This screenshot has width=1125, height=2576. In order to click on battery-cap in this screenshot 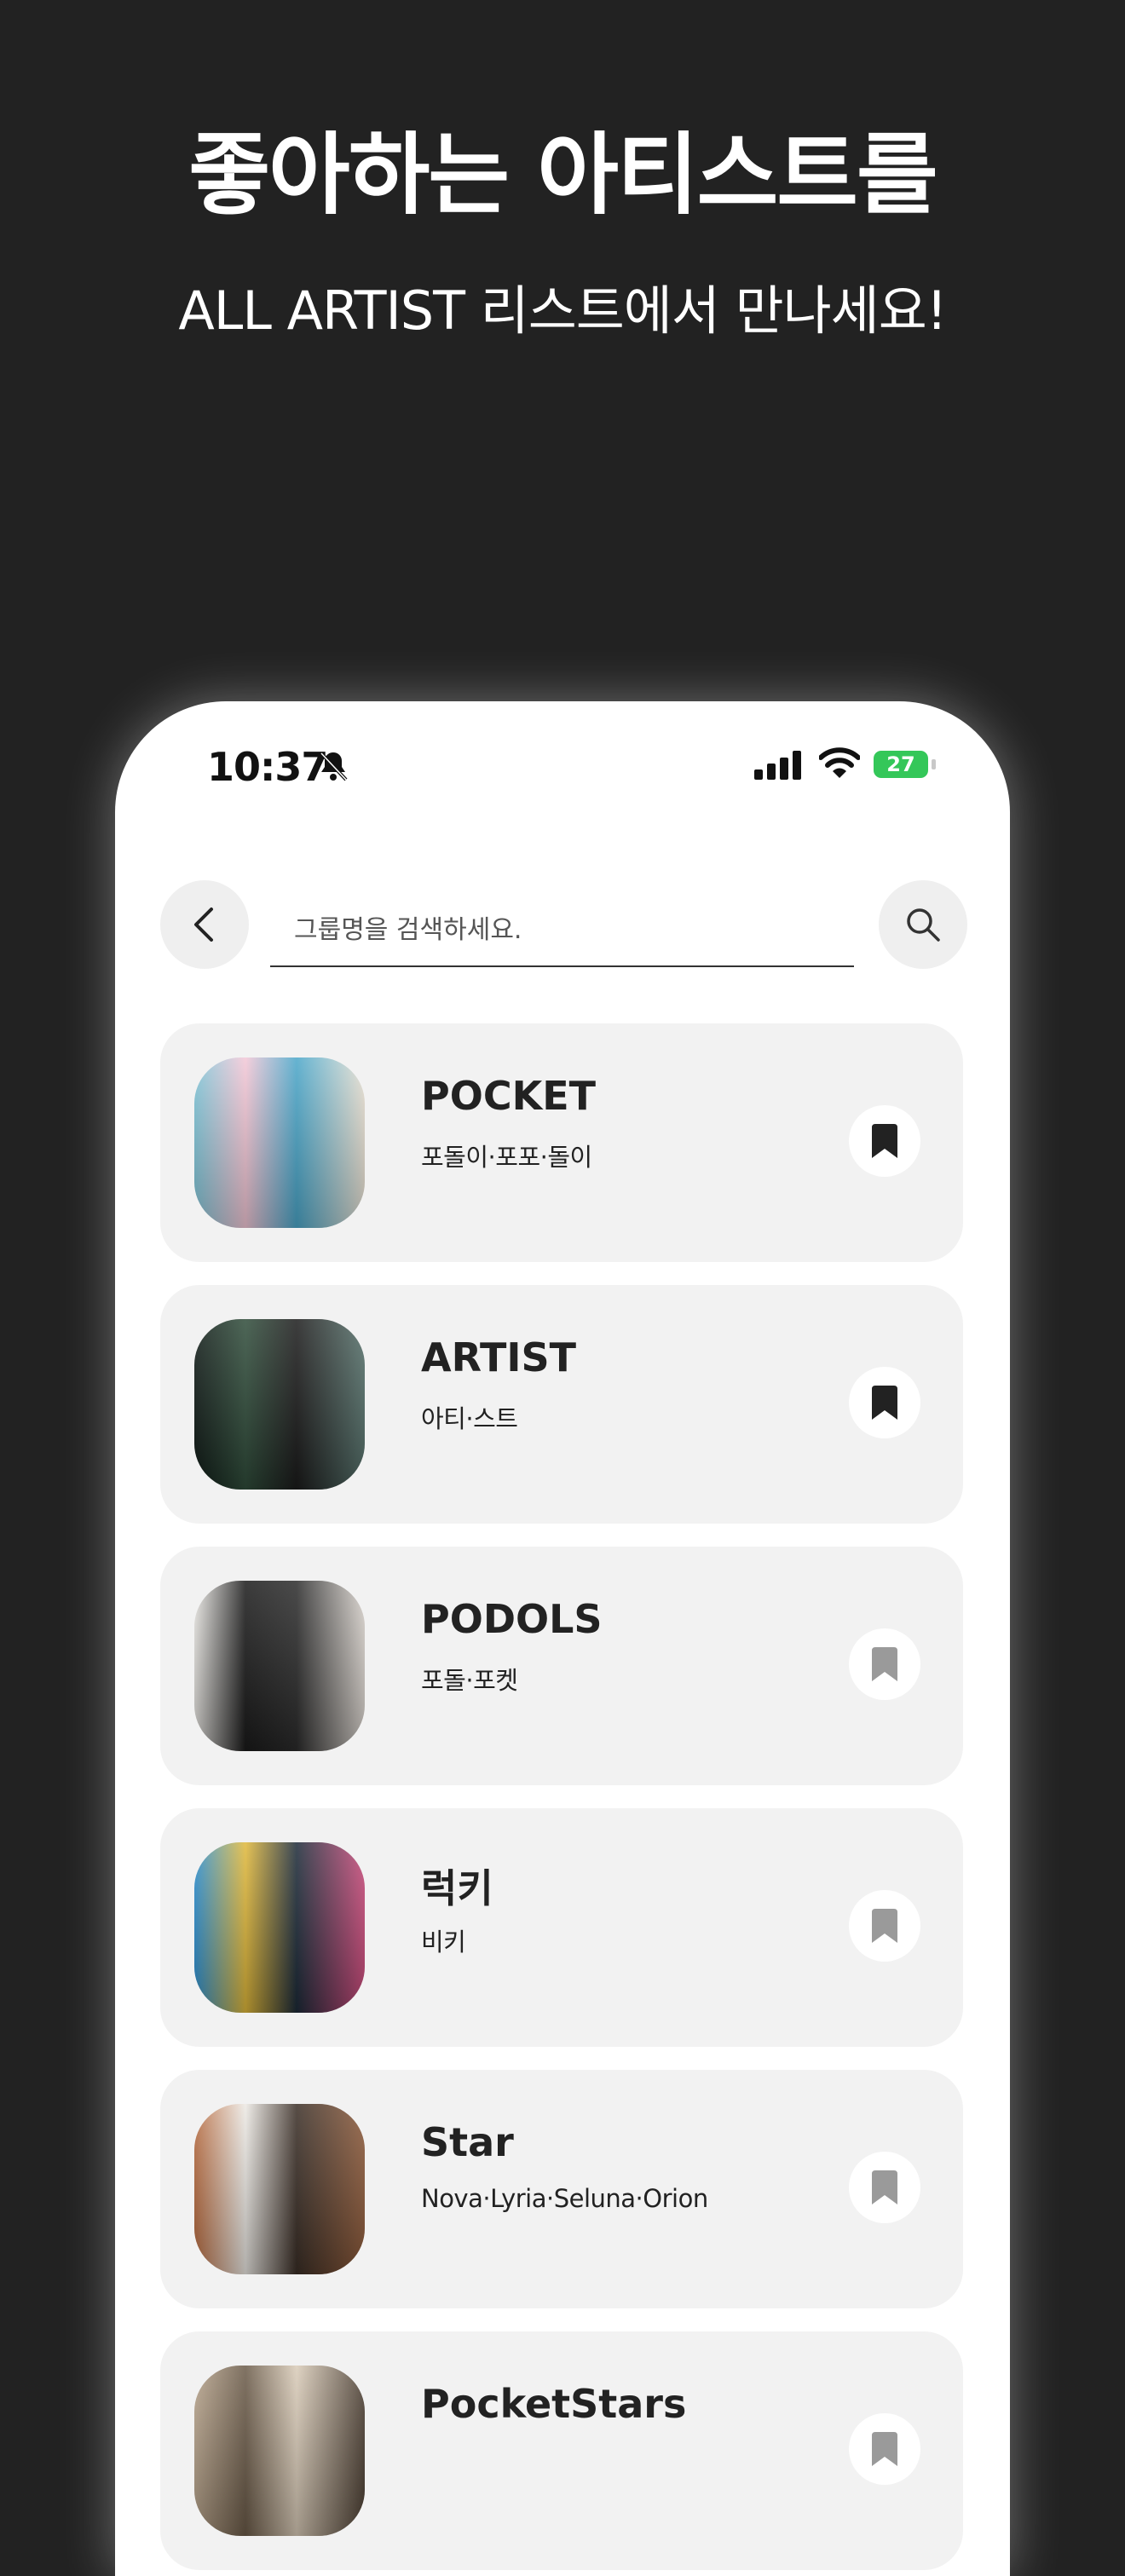, I will do `click(934, 764)`.